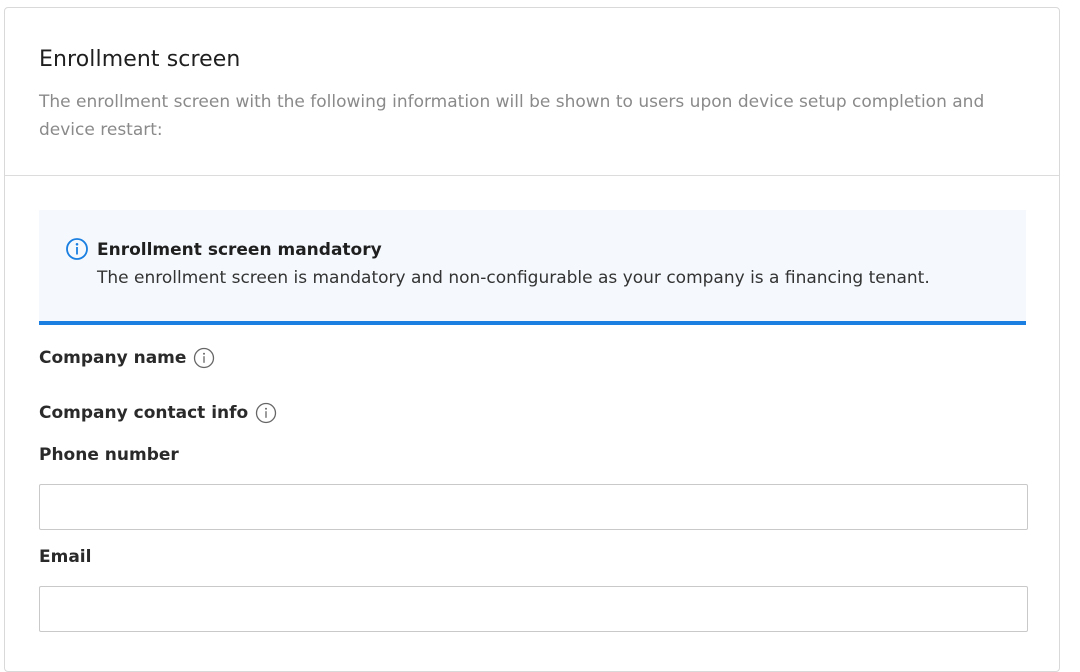 This screenshot has width=1080, height=672. What do you see at coordinates (204, 358) in the screenshot?
I see `company-name-info-icon` at bounding box center [204, 358].